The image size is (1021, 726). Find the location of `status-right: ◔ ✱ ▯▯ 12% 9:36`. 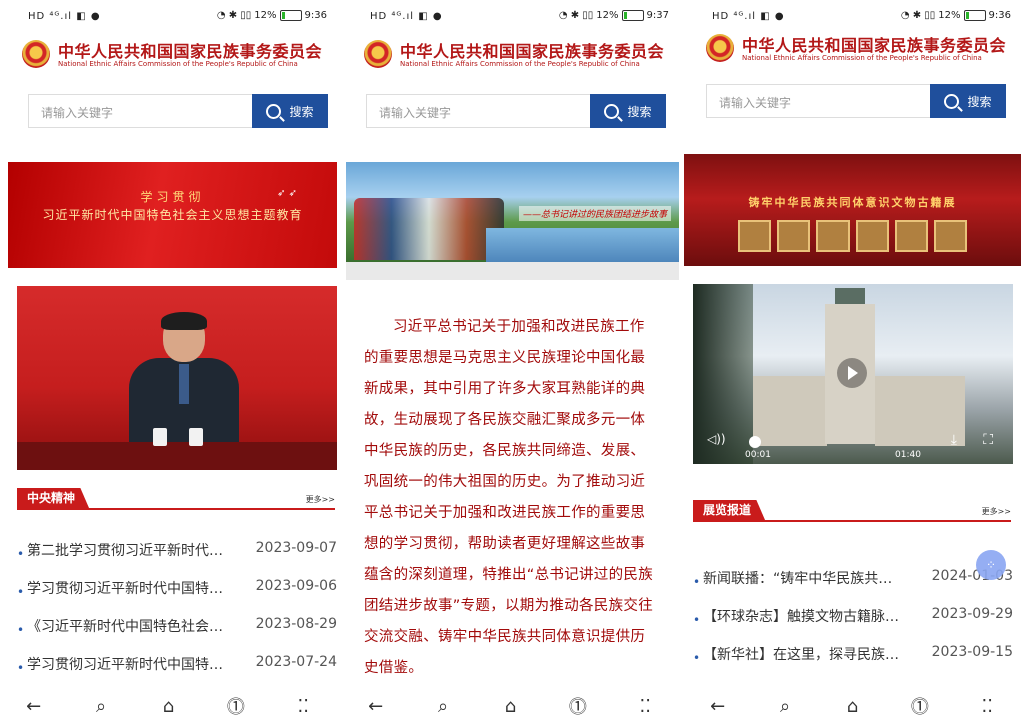

status-right: ◔ ✱ ▯▯ 12% 9:36 is located at coordinates (272, 15).